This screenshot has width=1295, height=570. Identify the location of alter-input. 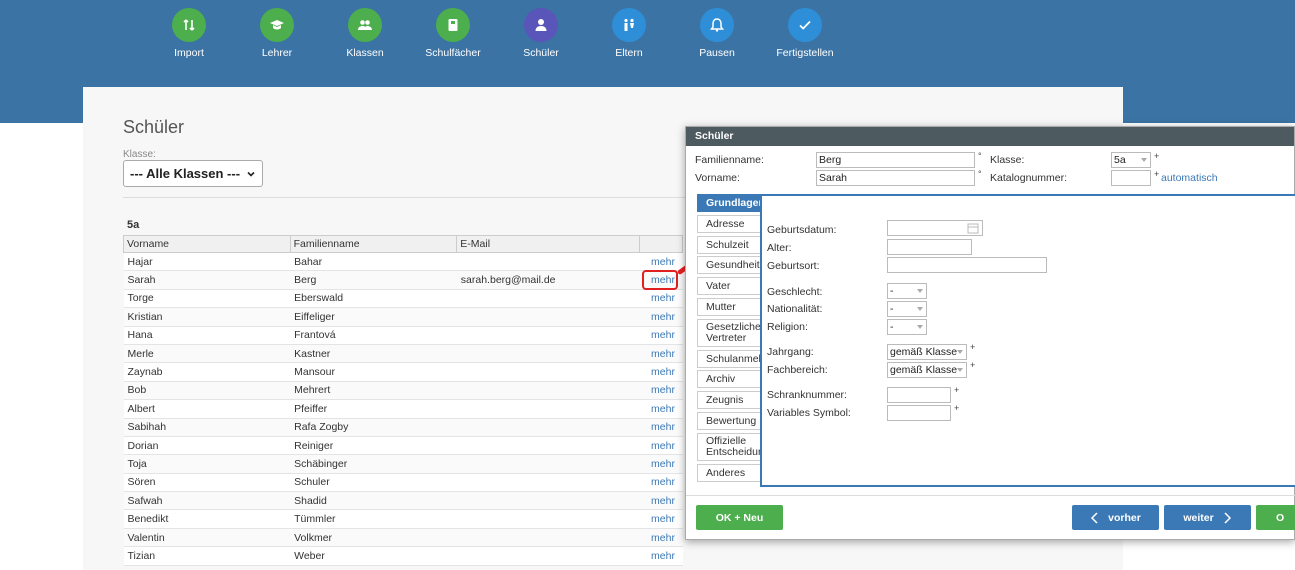
(929, 247).